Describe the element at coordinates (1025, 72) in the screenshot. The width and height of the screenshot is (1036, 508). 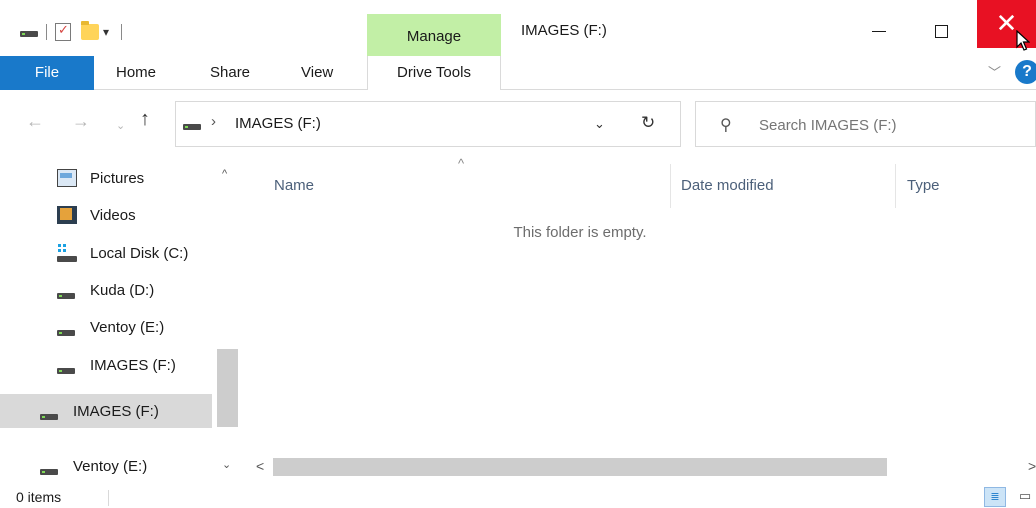
I see `help-icon: ?` at that location.